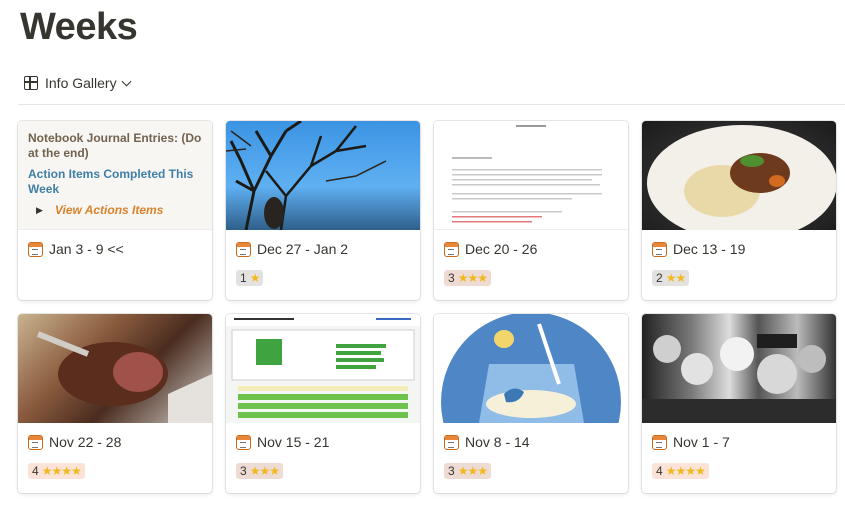 This screenshot has width=845, height=523. I want to click on card-title: Nov 22 - 28, so click(115, 442).